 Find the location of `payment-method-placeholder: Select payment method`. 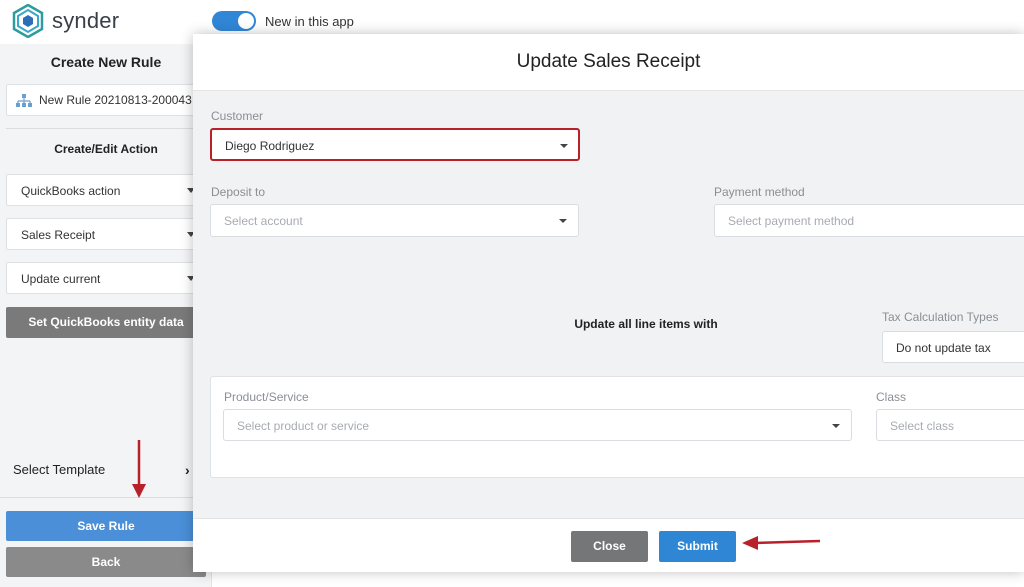

payment-method-placeholder: Select payment method is located at coordinates (791, 221).